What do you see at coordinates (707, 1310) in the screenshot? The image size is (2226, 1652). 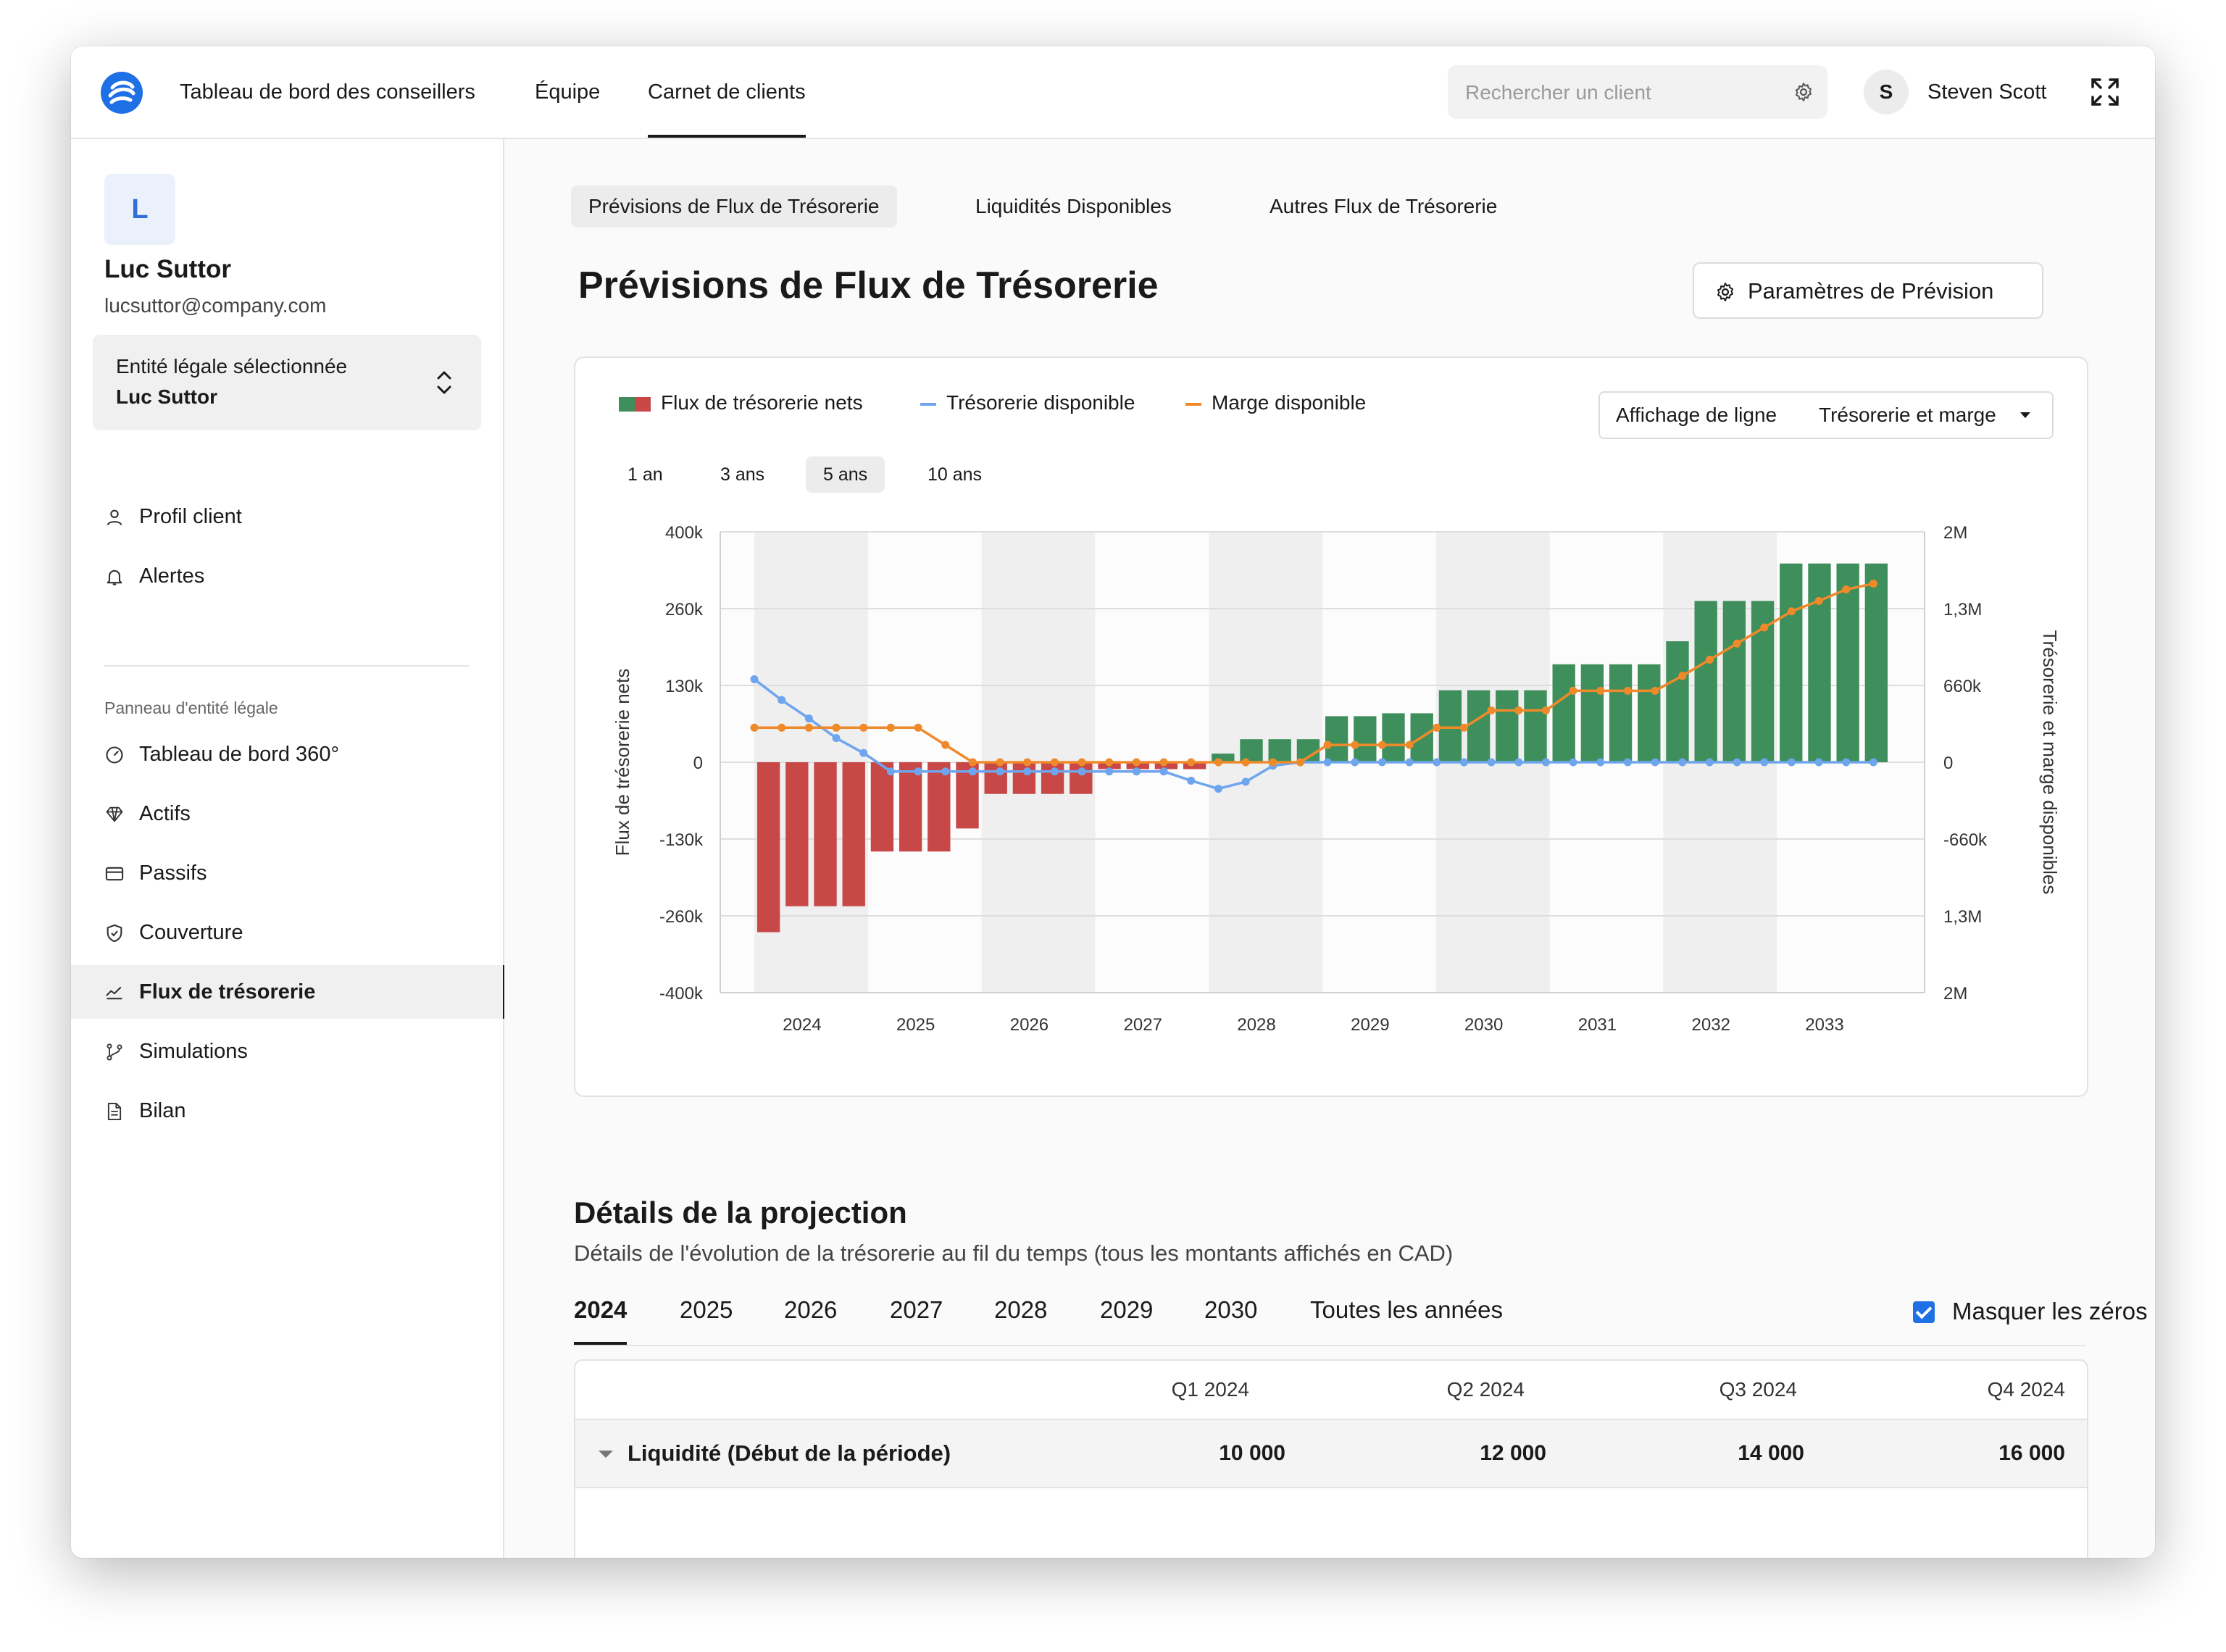 I see `year-tab-2025: 2025` at bounding box center [707, 1310].